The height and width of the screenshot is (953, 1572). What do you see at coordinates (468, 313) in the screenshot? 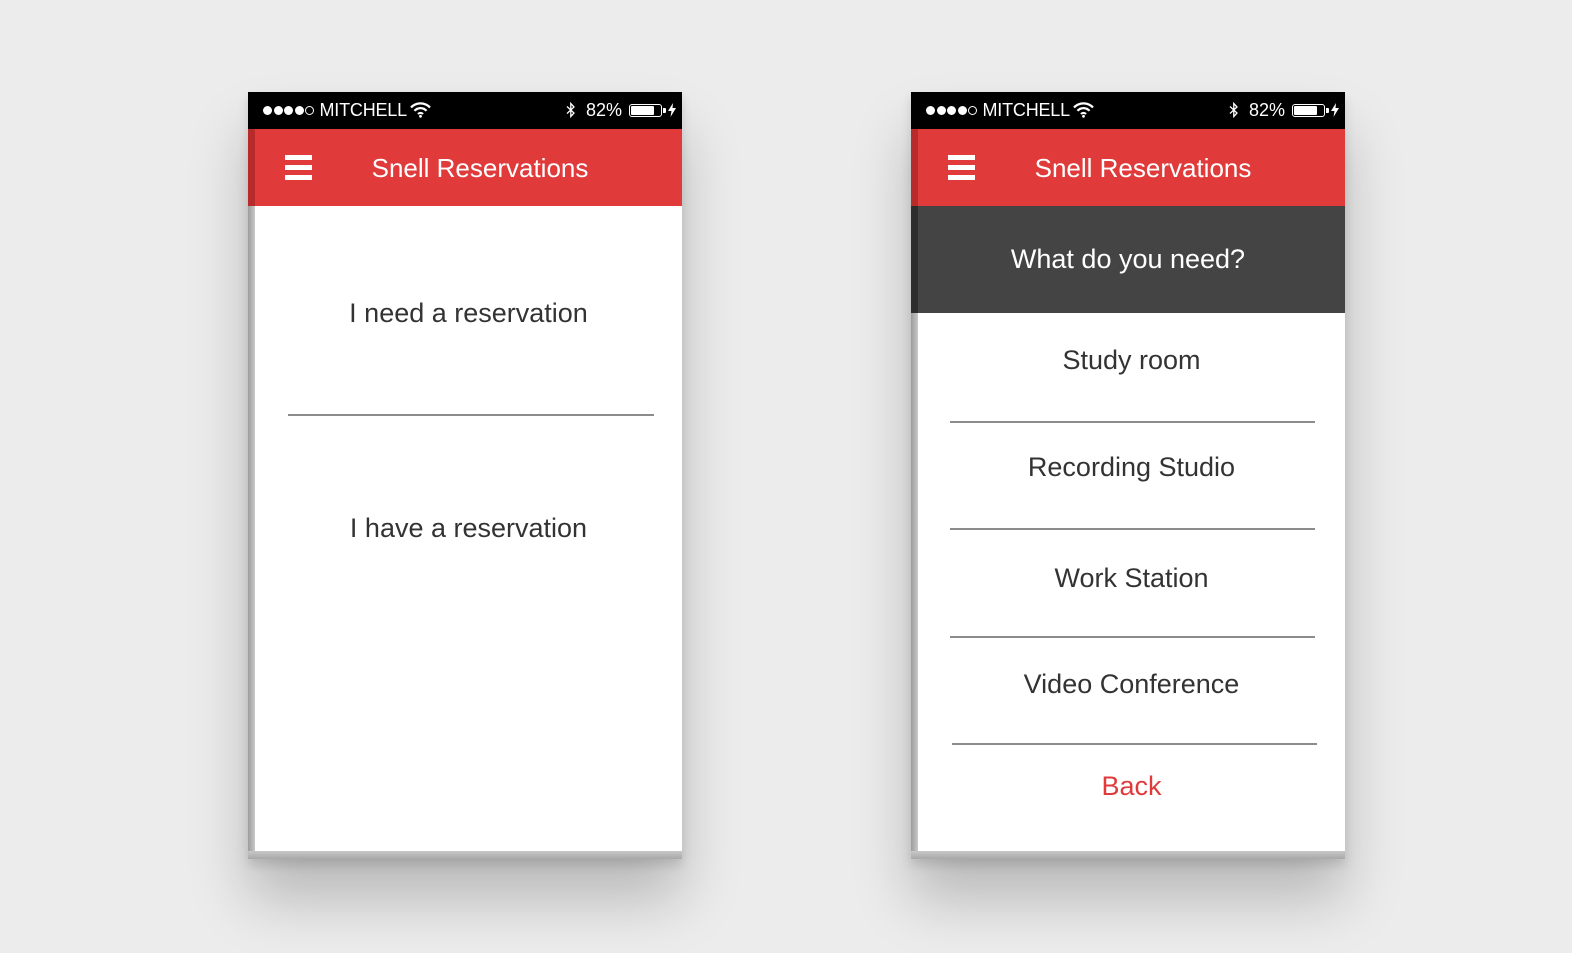
I see `need-reservation-option: I need a reservation` at bounding box center [468, 313].